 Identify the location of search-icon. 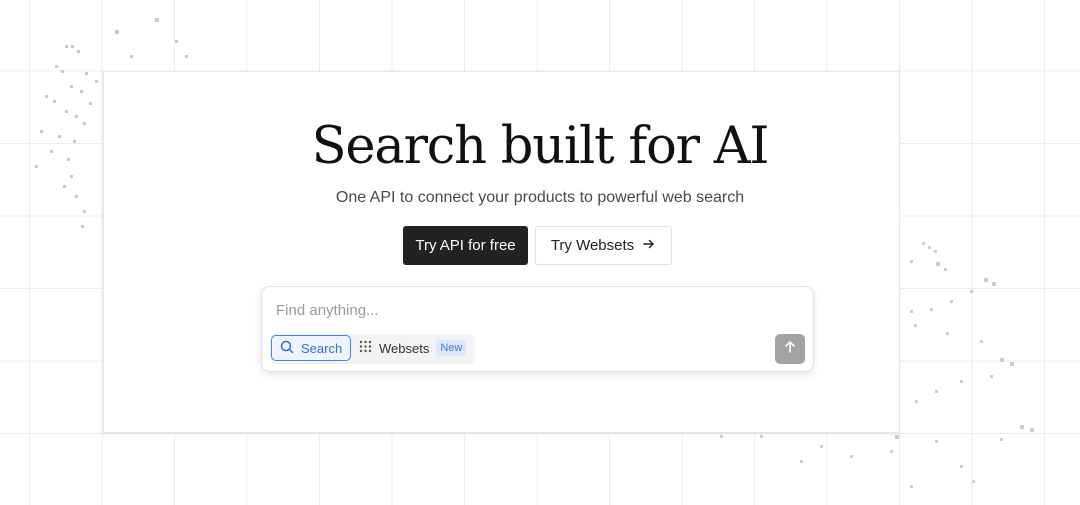
(287, 348).